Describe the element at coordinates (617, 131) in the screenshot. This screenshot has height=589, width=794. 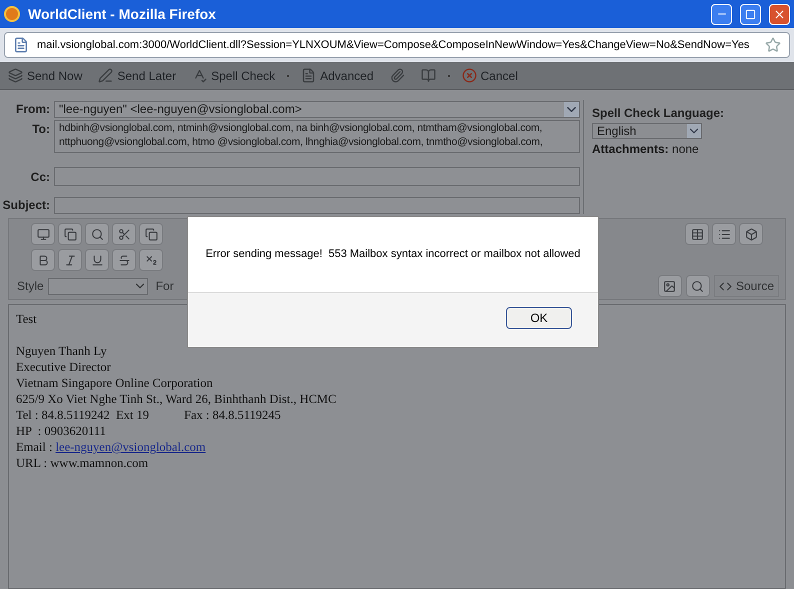
I see `language-value: English` at that location.